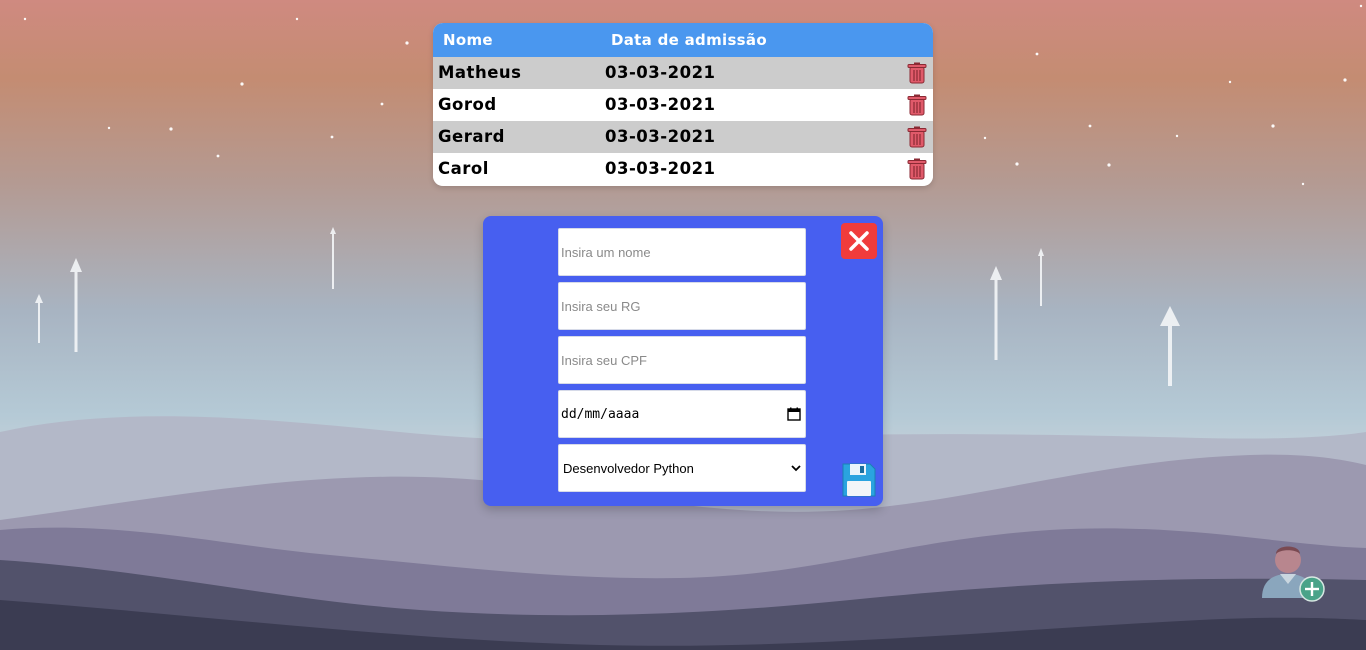  I want to click on close-icon, so click(859, 241).